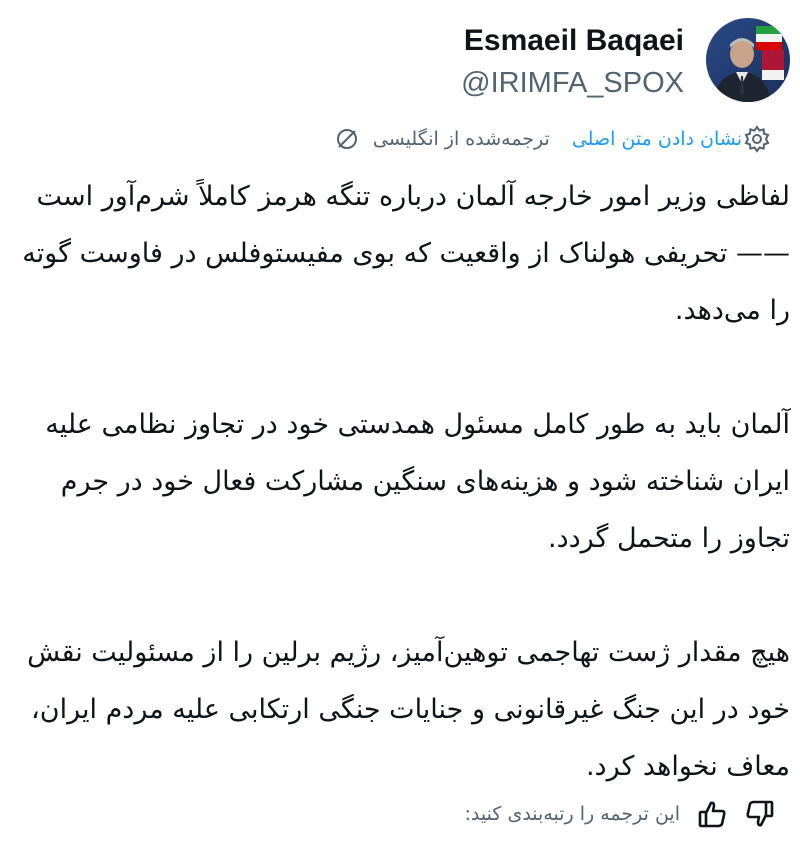  I want to click on translation-bar: ترجمه‌شده از انگلیسی نشان دادن متن اصلی, so click(550, 139).